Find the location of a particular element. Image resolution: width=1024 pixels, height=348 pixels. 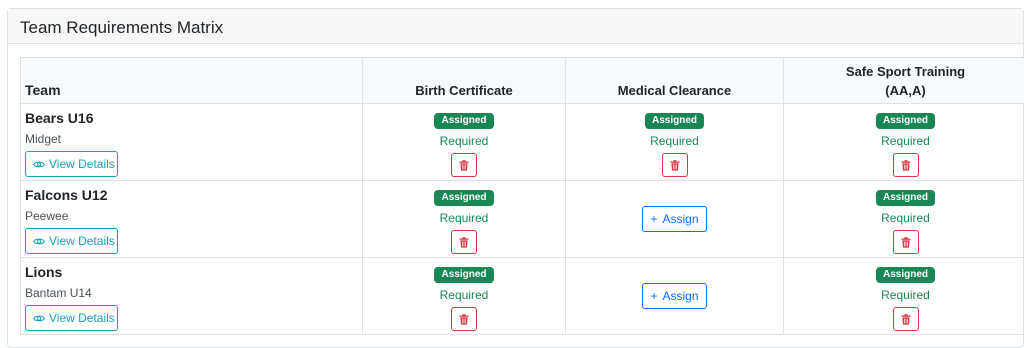

team-cell: Bears U16 Midget View Details is located at coordinates (192, 142).